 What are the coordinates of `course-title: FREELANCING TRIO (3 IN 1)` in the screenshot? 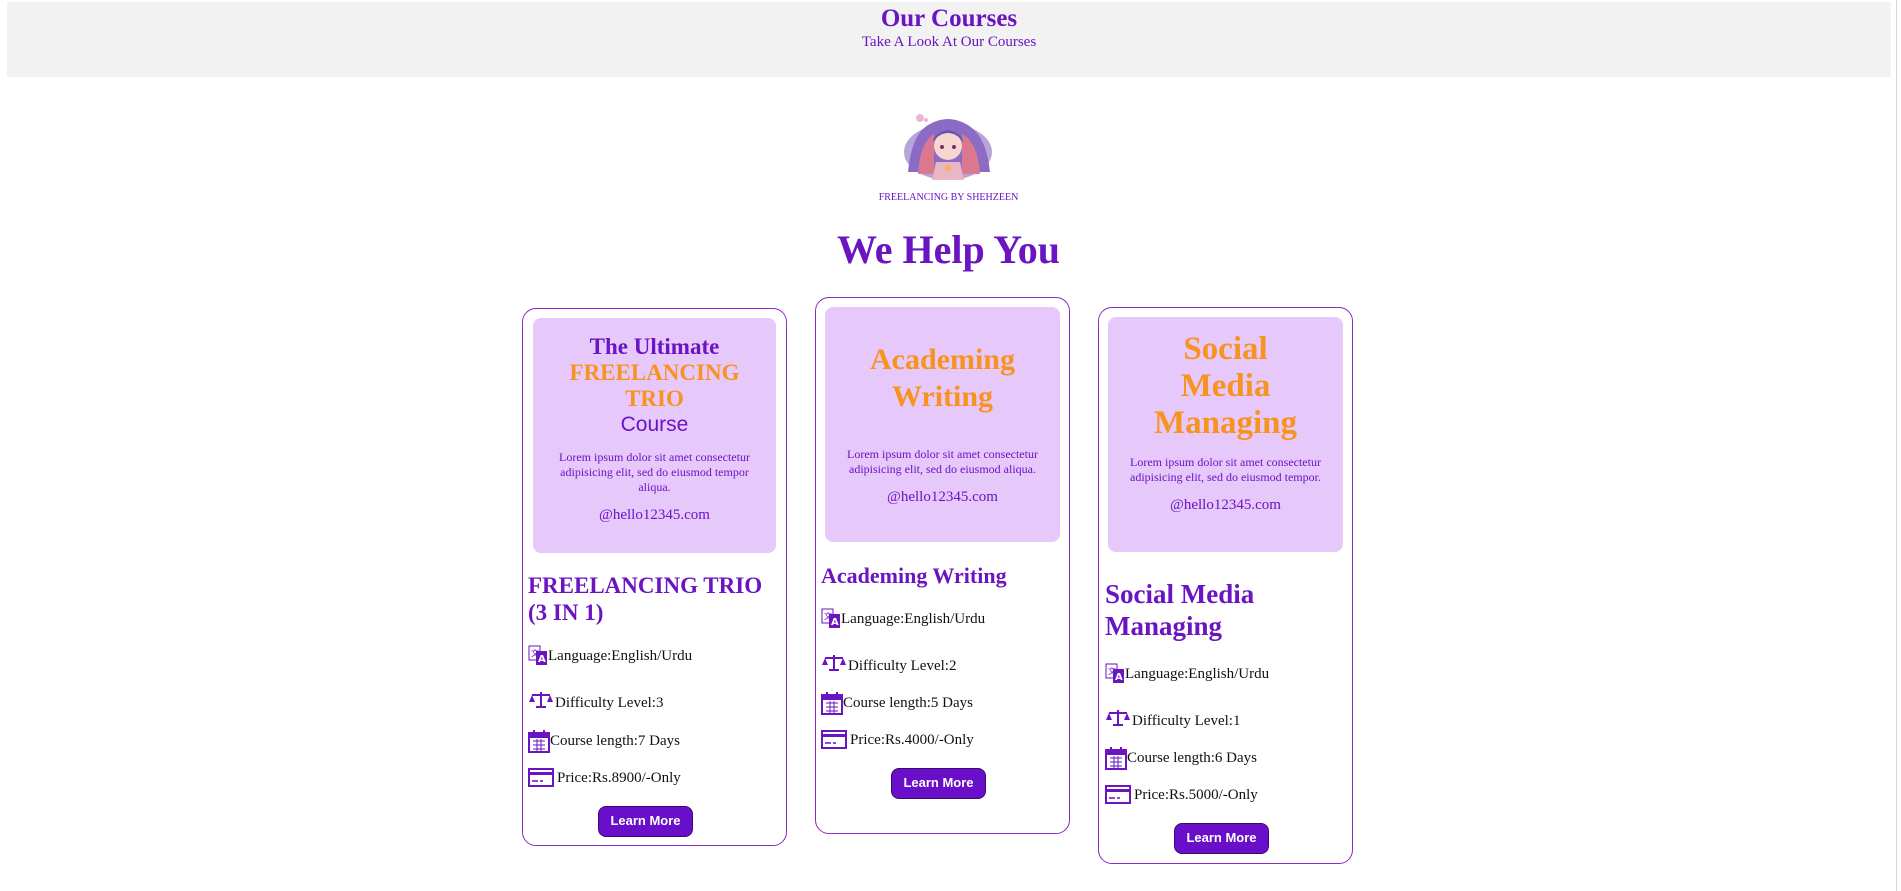 It's located at (645, 599).